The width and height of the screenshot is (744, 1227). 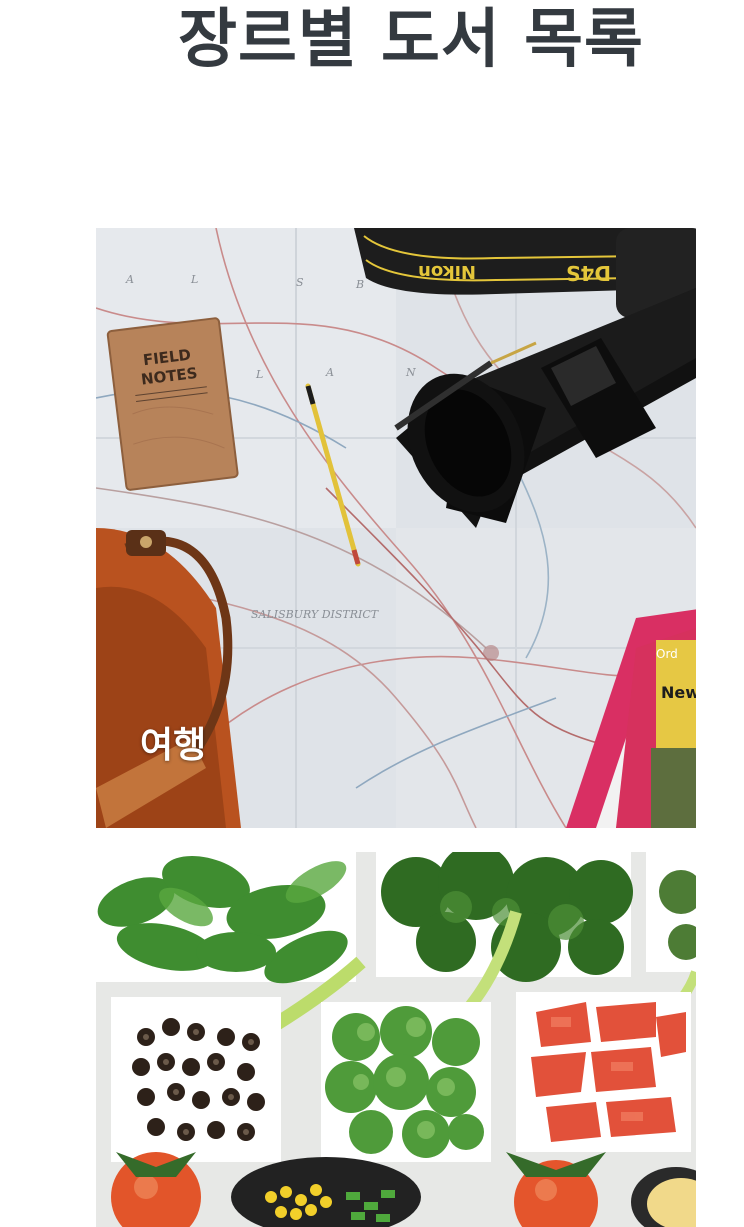 I want to click on svg-text: N, so click(x=410, y=372).